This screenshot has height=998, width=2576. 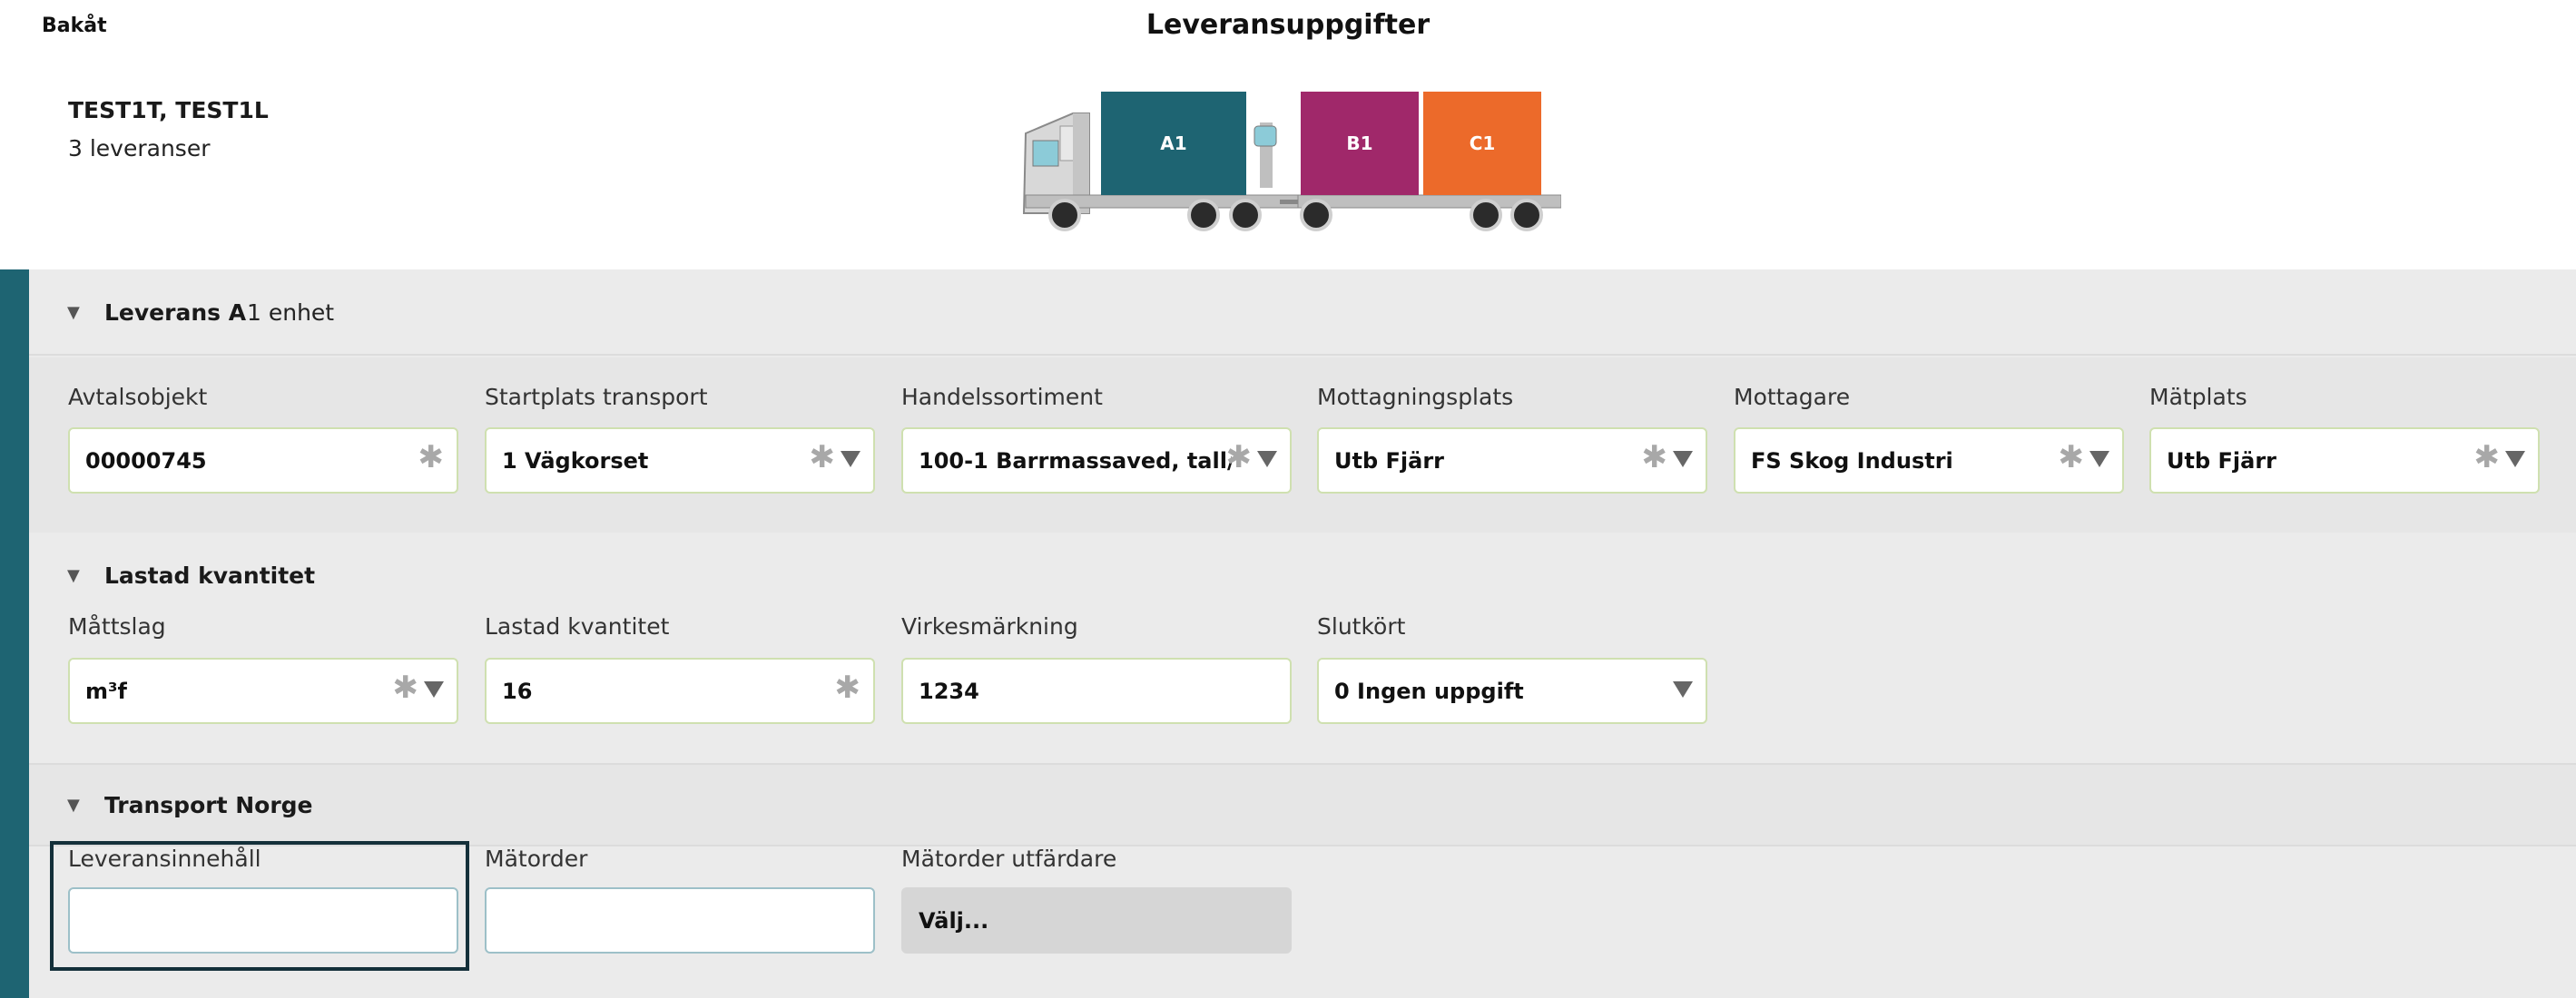 What do you see at coordinates (1512, 460) in the screenshot?
I see `mottagningsplats-dropdown: Utb Fjärr ✱` at bounding box center [1512, 460].